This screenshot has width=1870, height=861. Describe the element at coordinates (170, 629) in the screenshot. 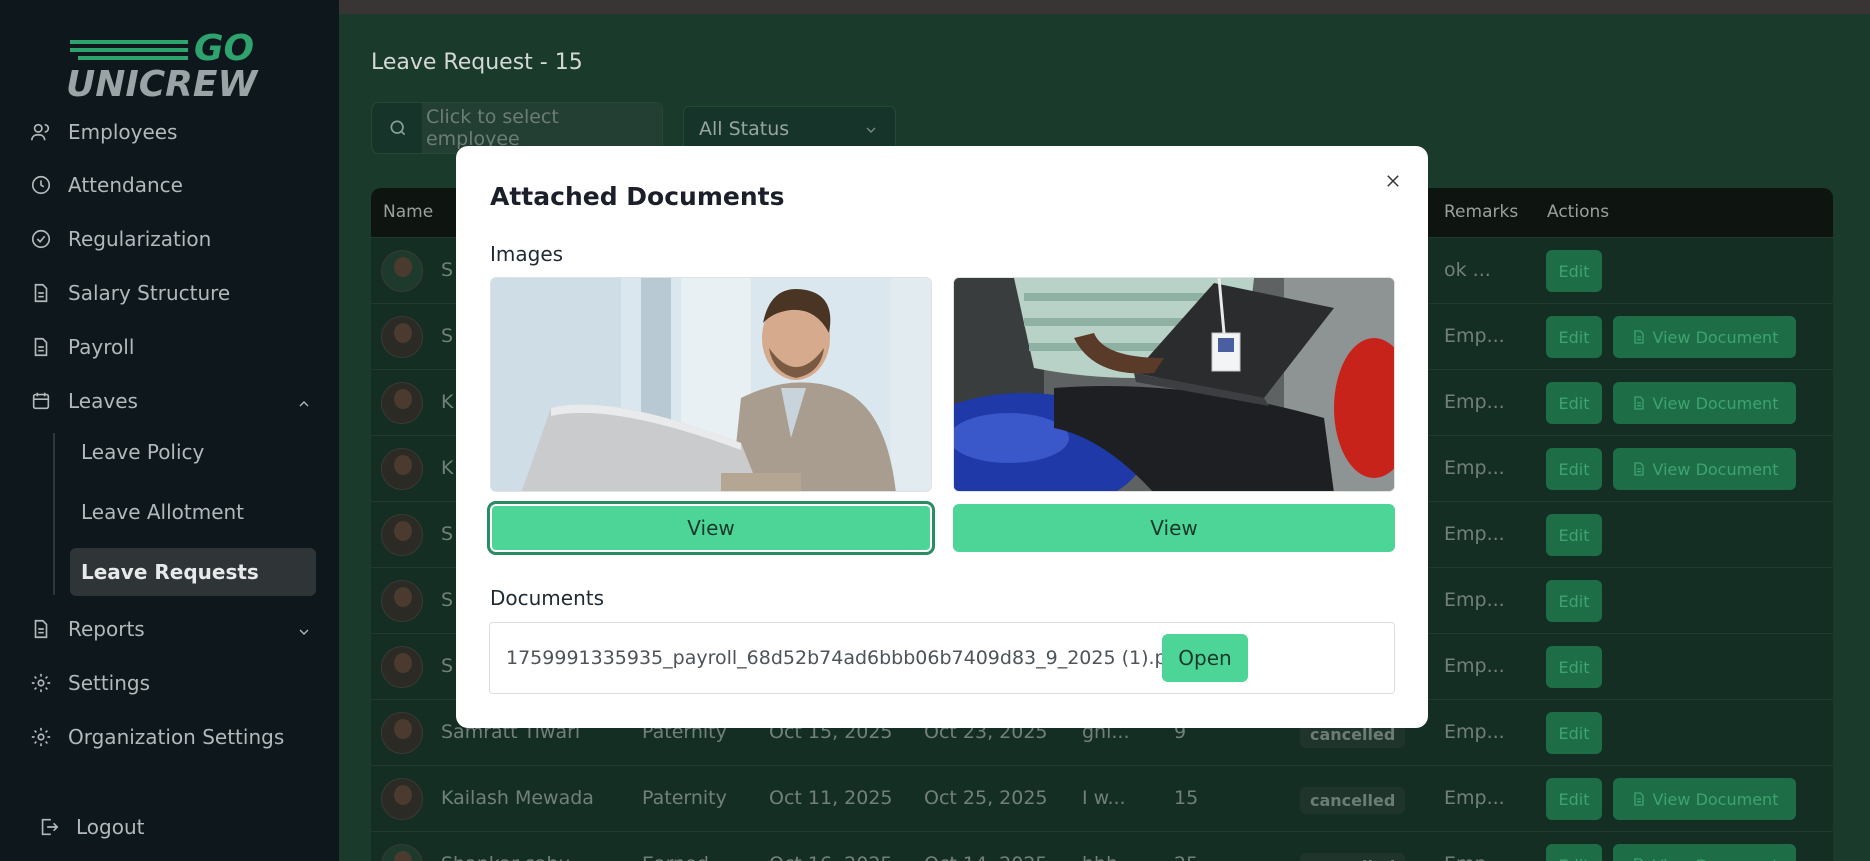

I see `sidebar-item-reports: Reports` at that location.